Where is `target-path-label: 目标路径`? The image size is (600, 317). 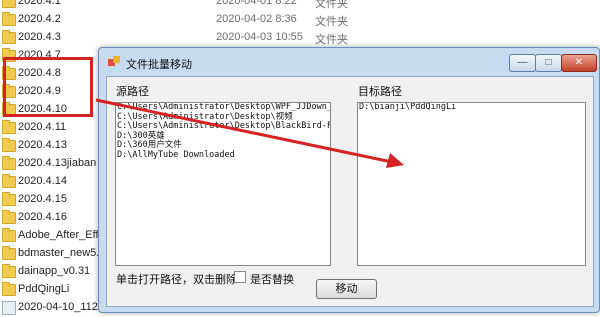
target-path-label: 目标路径 is located at coordinates (380, 92).